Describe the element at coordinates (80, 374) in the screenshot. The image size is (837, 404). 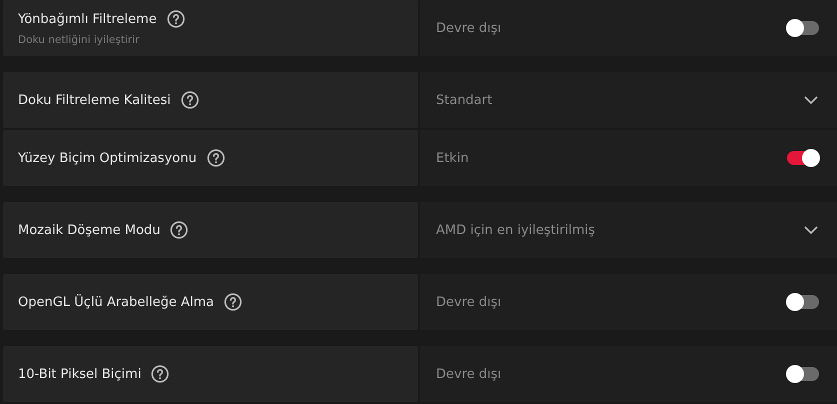
I see `setting-label: 10-Bit Piksel Biçimi` at that location.